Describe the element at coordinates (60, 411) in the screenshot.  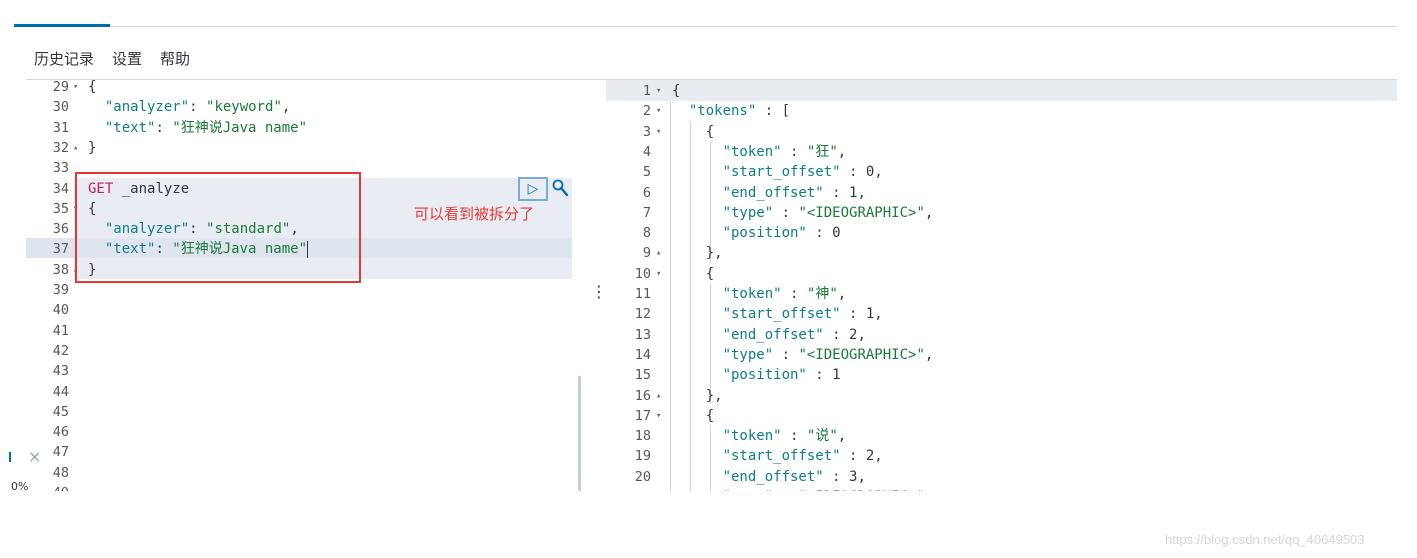
I see `line-number: 45` at that location.